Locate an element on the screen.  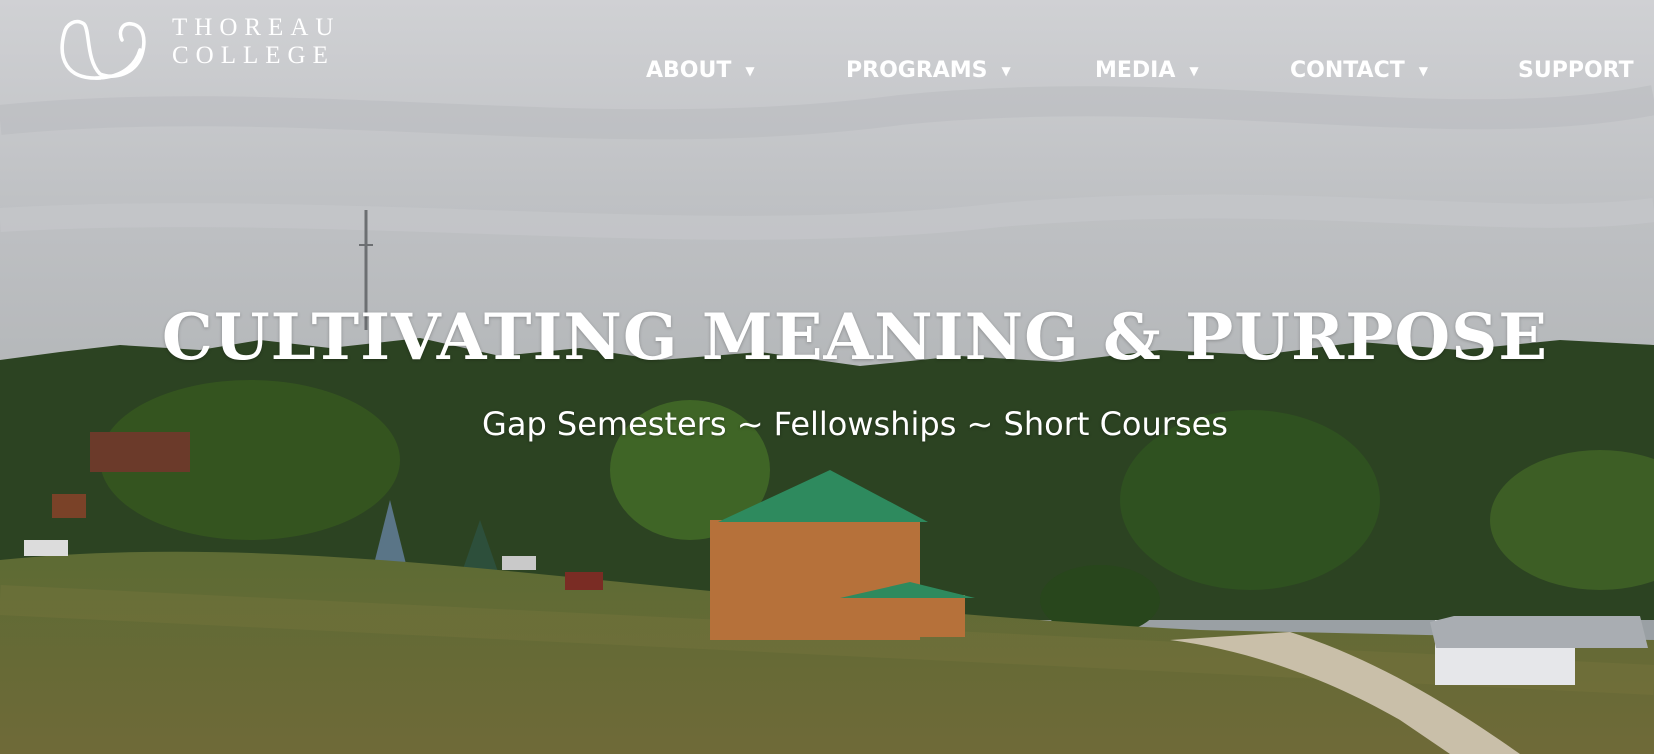
logo-line-1: THOREAU is located at coordinates (256, 27).